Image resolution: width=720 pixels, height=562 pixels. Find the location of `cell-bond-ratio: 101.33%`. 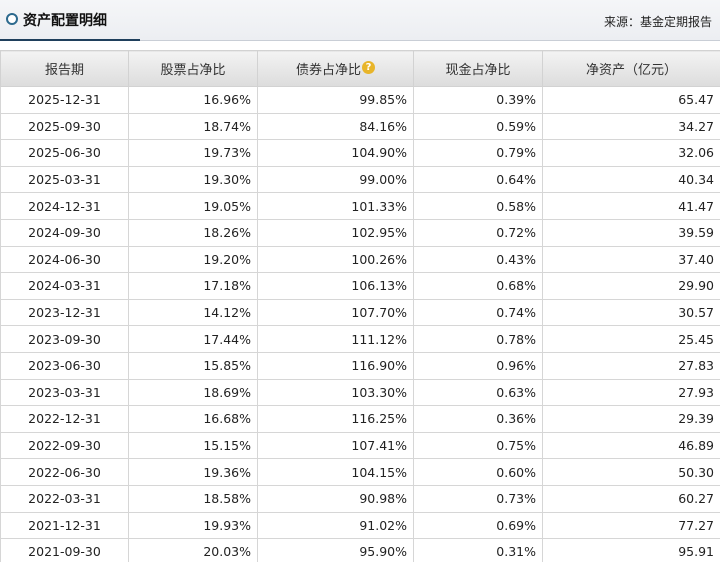

cell-bond-ratio: 101.33% is located at coordinates (335, 206).